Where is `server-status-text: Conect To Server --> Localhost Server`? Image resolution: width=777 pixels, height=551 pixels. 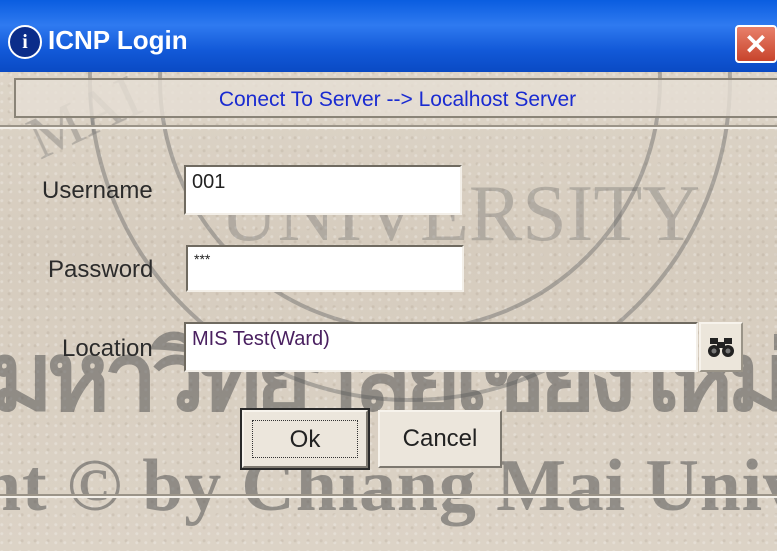
server-status-text: Conect To Server --> Localhost Server is located at coordinates (397, 99).